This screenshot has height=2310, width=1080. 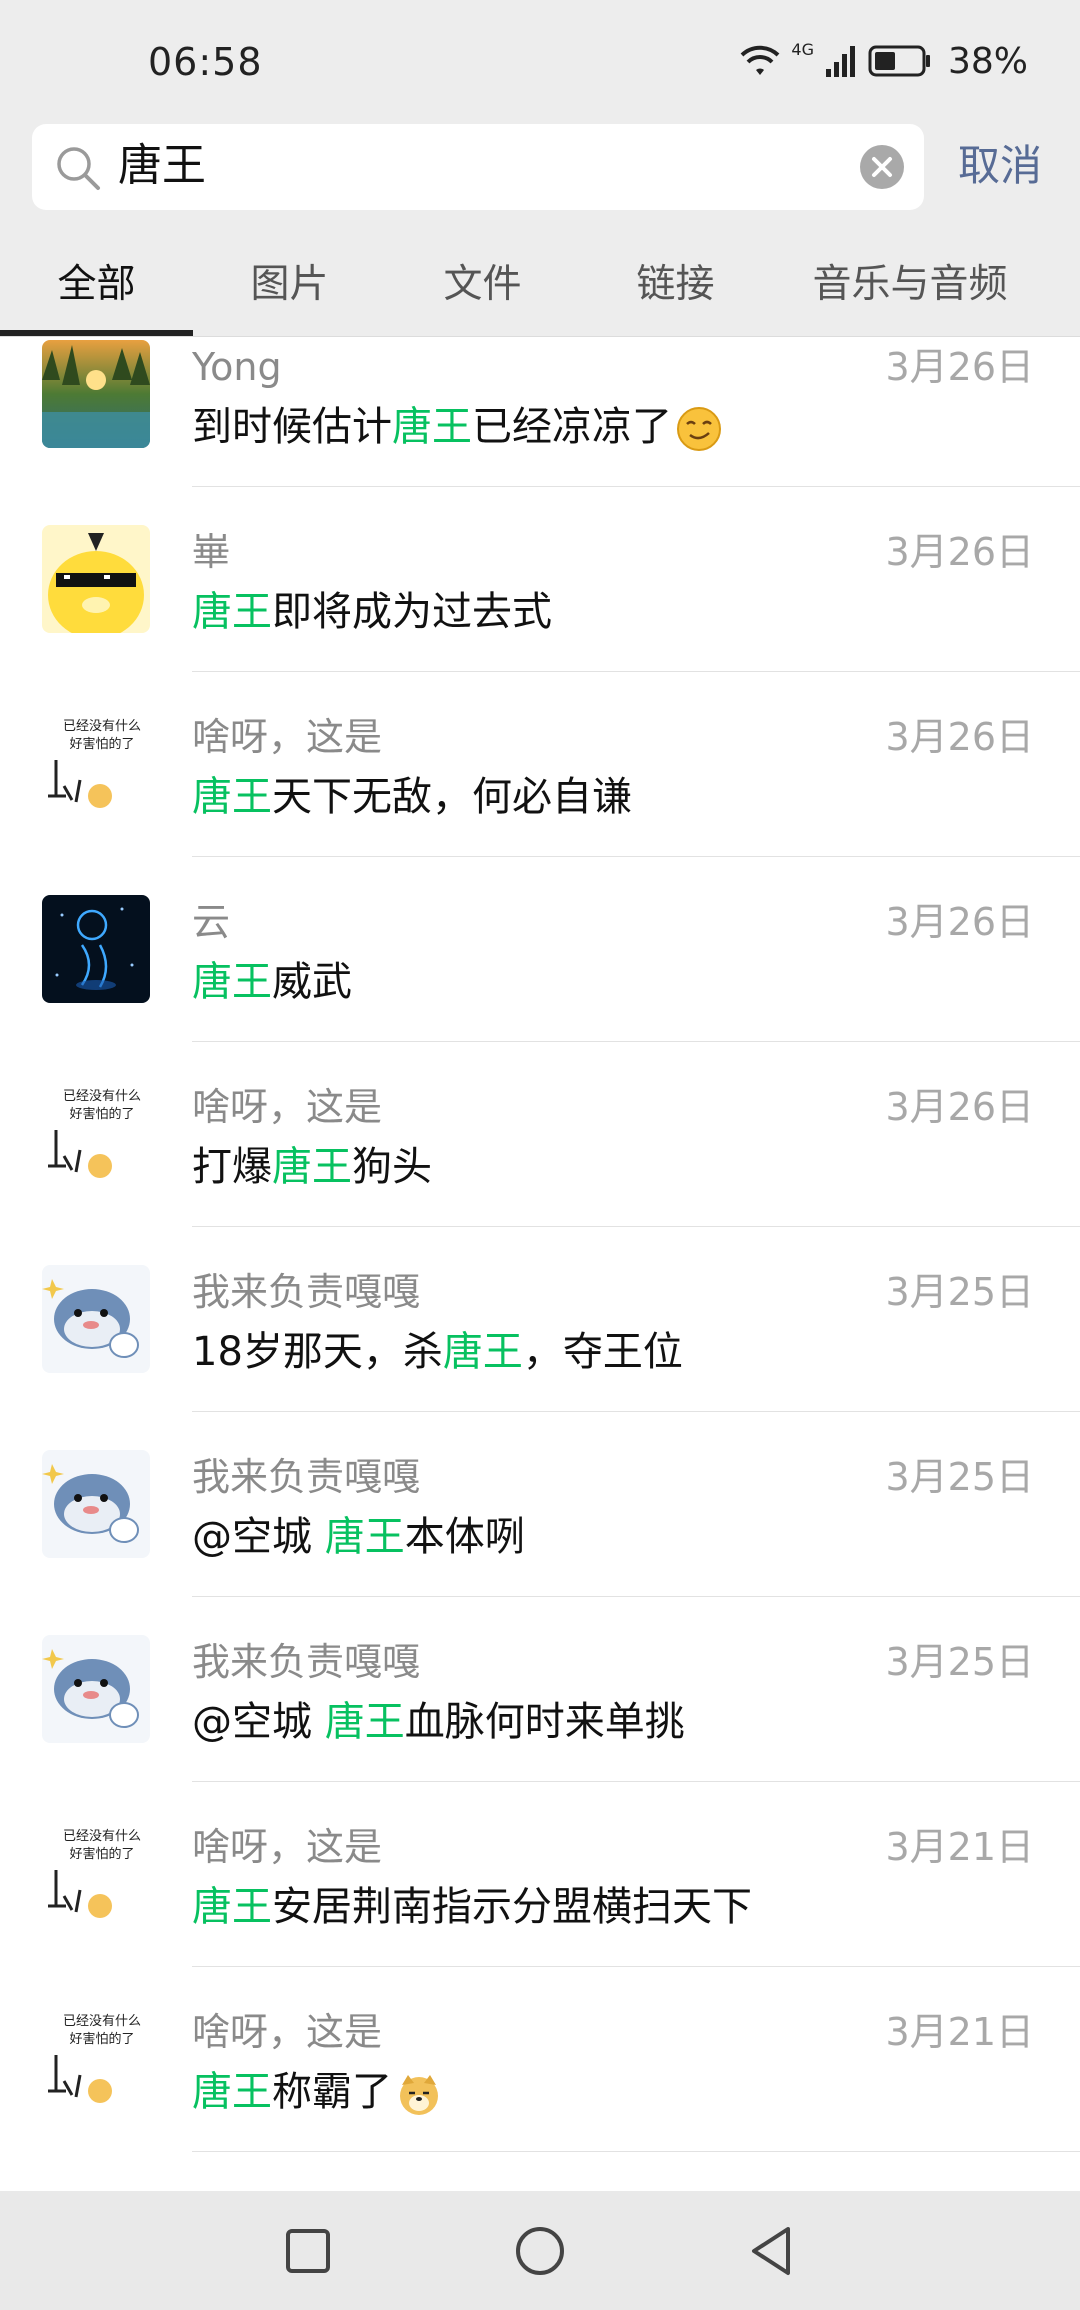 I want to click on list-item: 已经没有什么 好害怕的了 啥呀，这是 3月26日 打爆唐王狗头, so click(x=540, y=1168).